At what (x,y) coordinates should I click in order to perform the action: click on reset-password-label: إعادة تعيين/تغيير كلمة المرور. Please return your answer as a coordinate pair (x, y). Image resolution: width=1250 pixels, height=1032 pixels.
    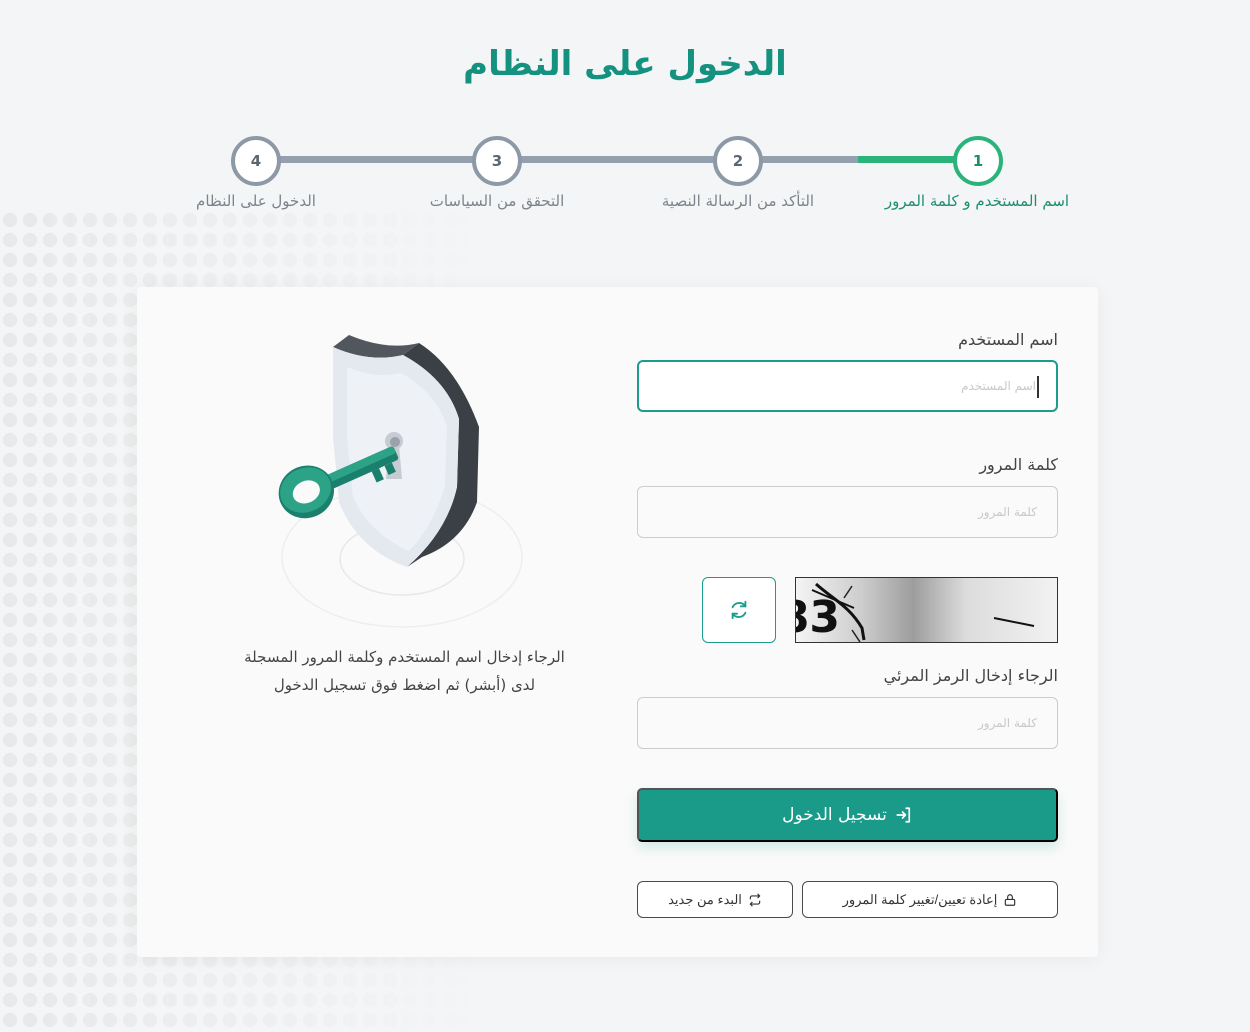
    Looking at the image, I should click on (920, 899).